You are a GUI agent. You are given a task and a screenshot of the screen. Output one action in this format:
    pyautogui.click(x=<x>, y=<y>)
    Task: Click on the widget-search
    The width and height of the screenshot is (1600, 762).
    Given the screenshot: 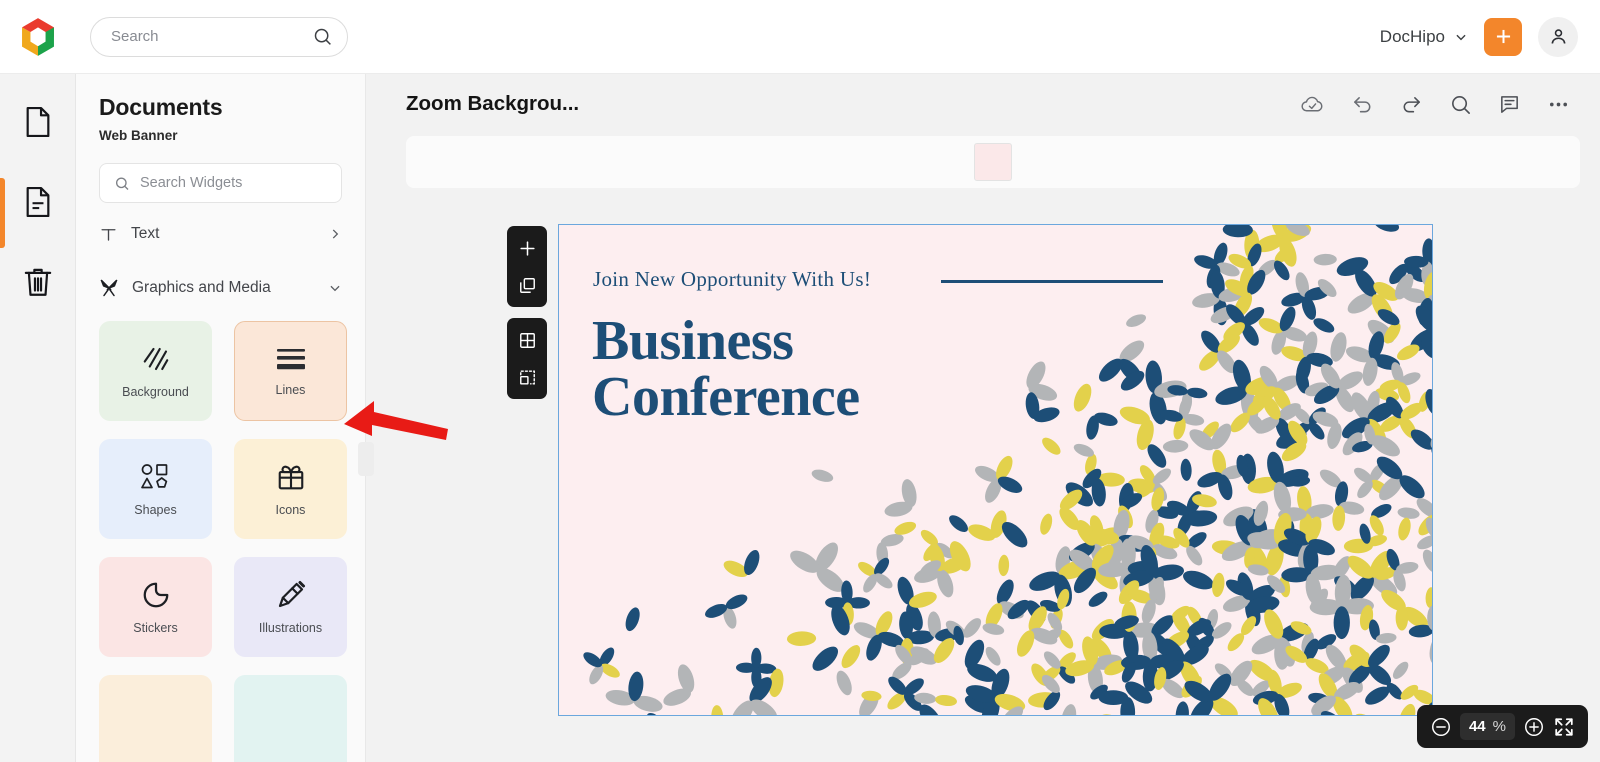 What is the action you would take?
    pyautogui.click(x=220, y=183)
    